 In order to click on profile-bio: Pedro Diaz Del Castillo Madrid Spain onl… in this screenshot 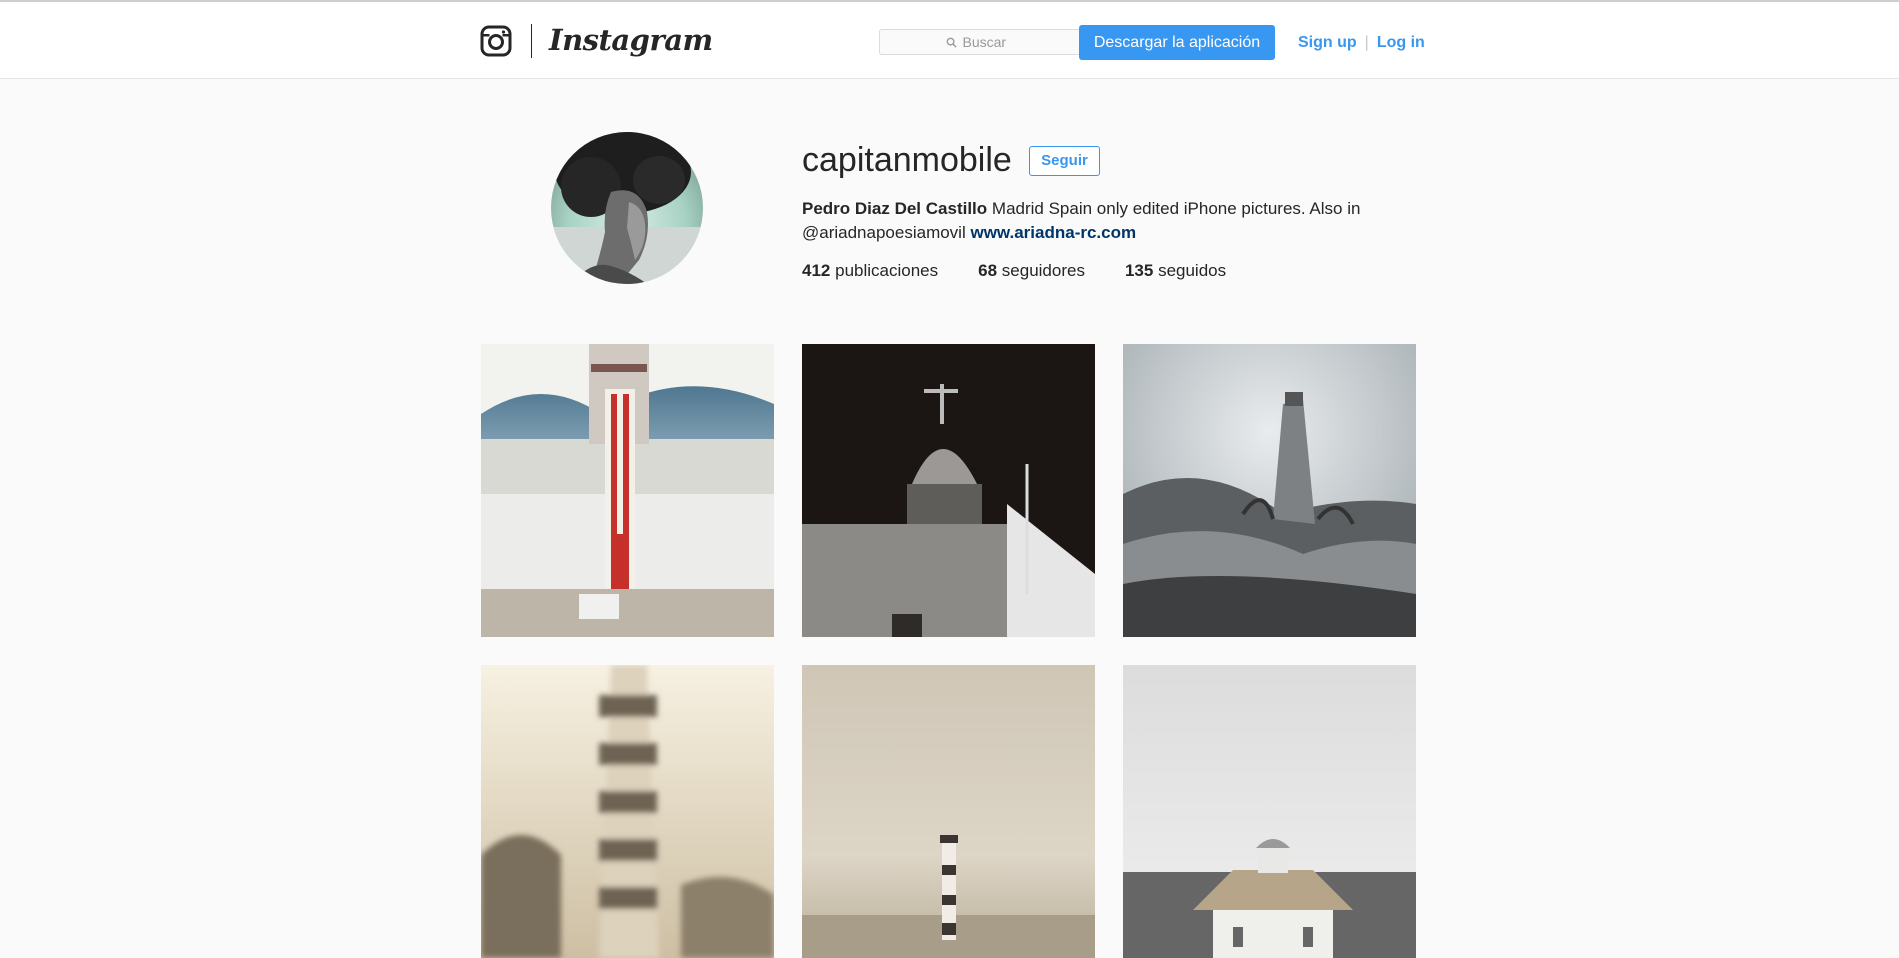, I will do `click(1082, 221)`.